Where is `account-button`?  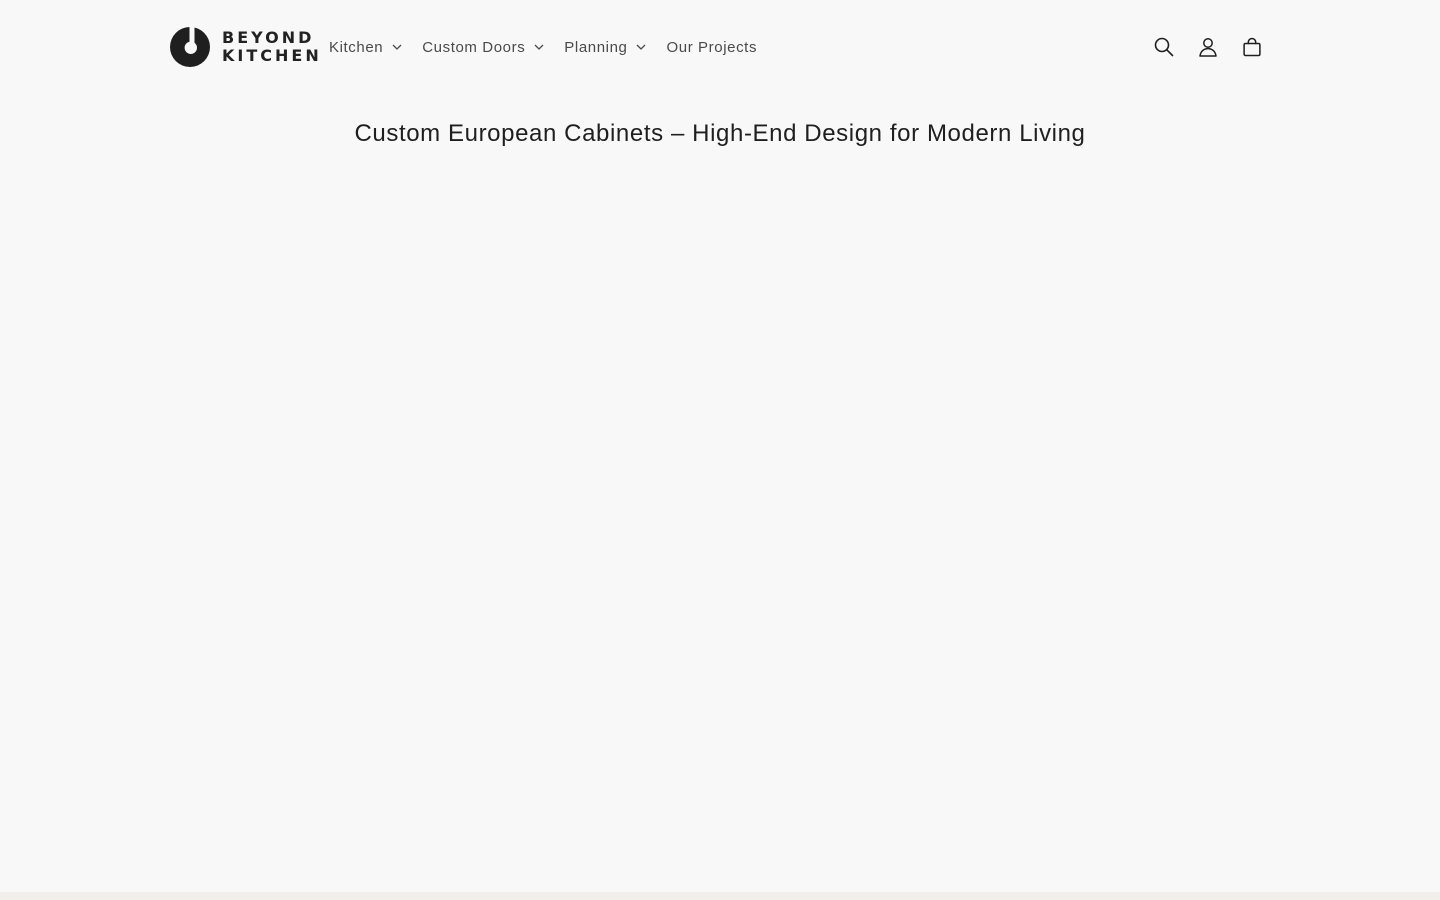
account-button is located at coordinates (1208, 47).